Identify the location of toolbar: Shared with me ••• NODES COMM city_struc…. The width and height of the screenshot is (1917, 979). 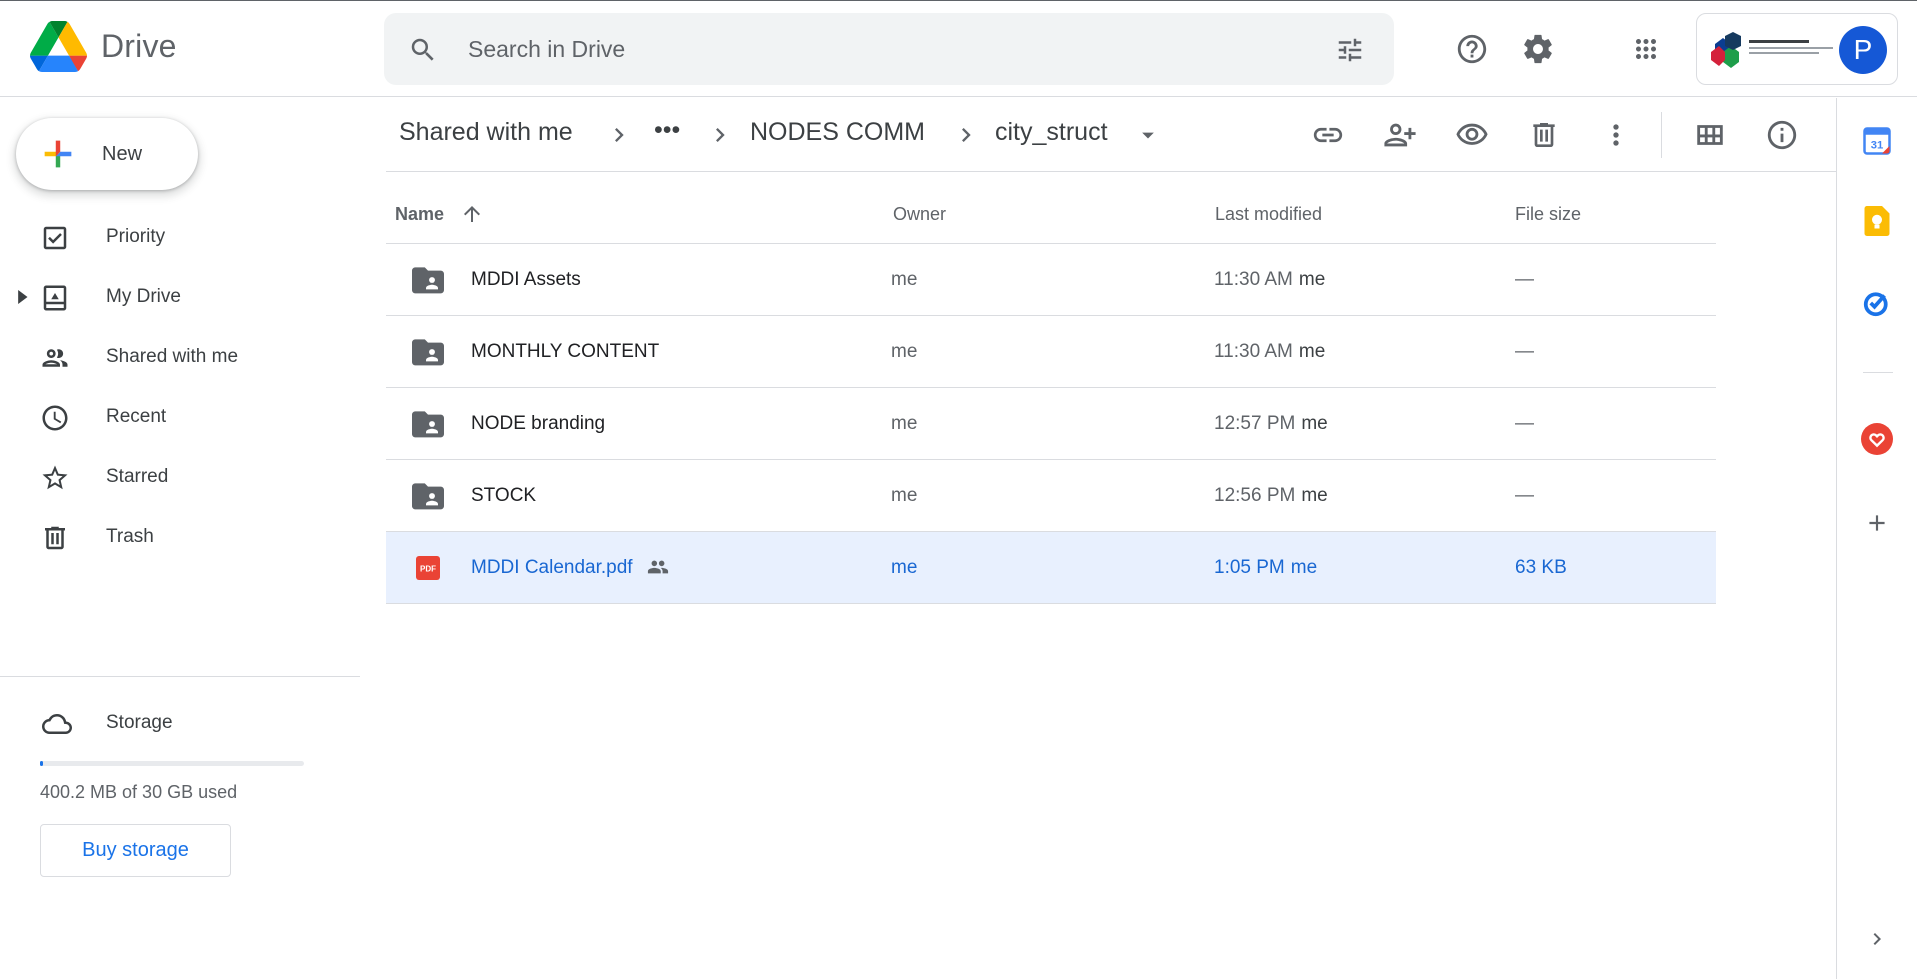
(1111, 135).